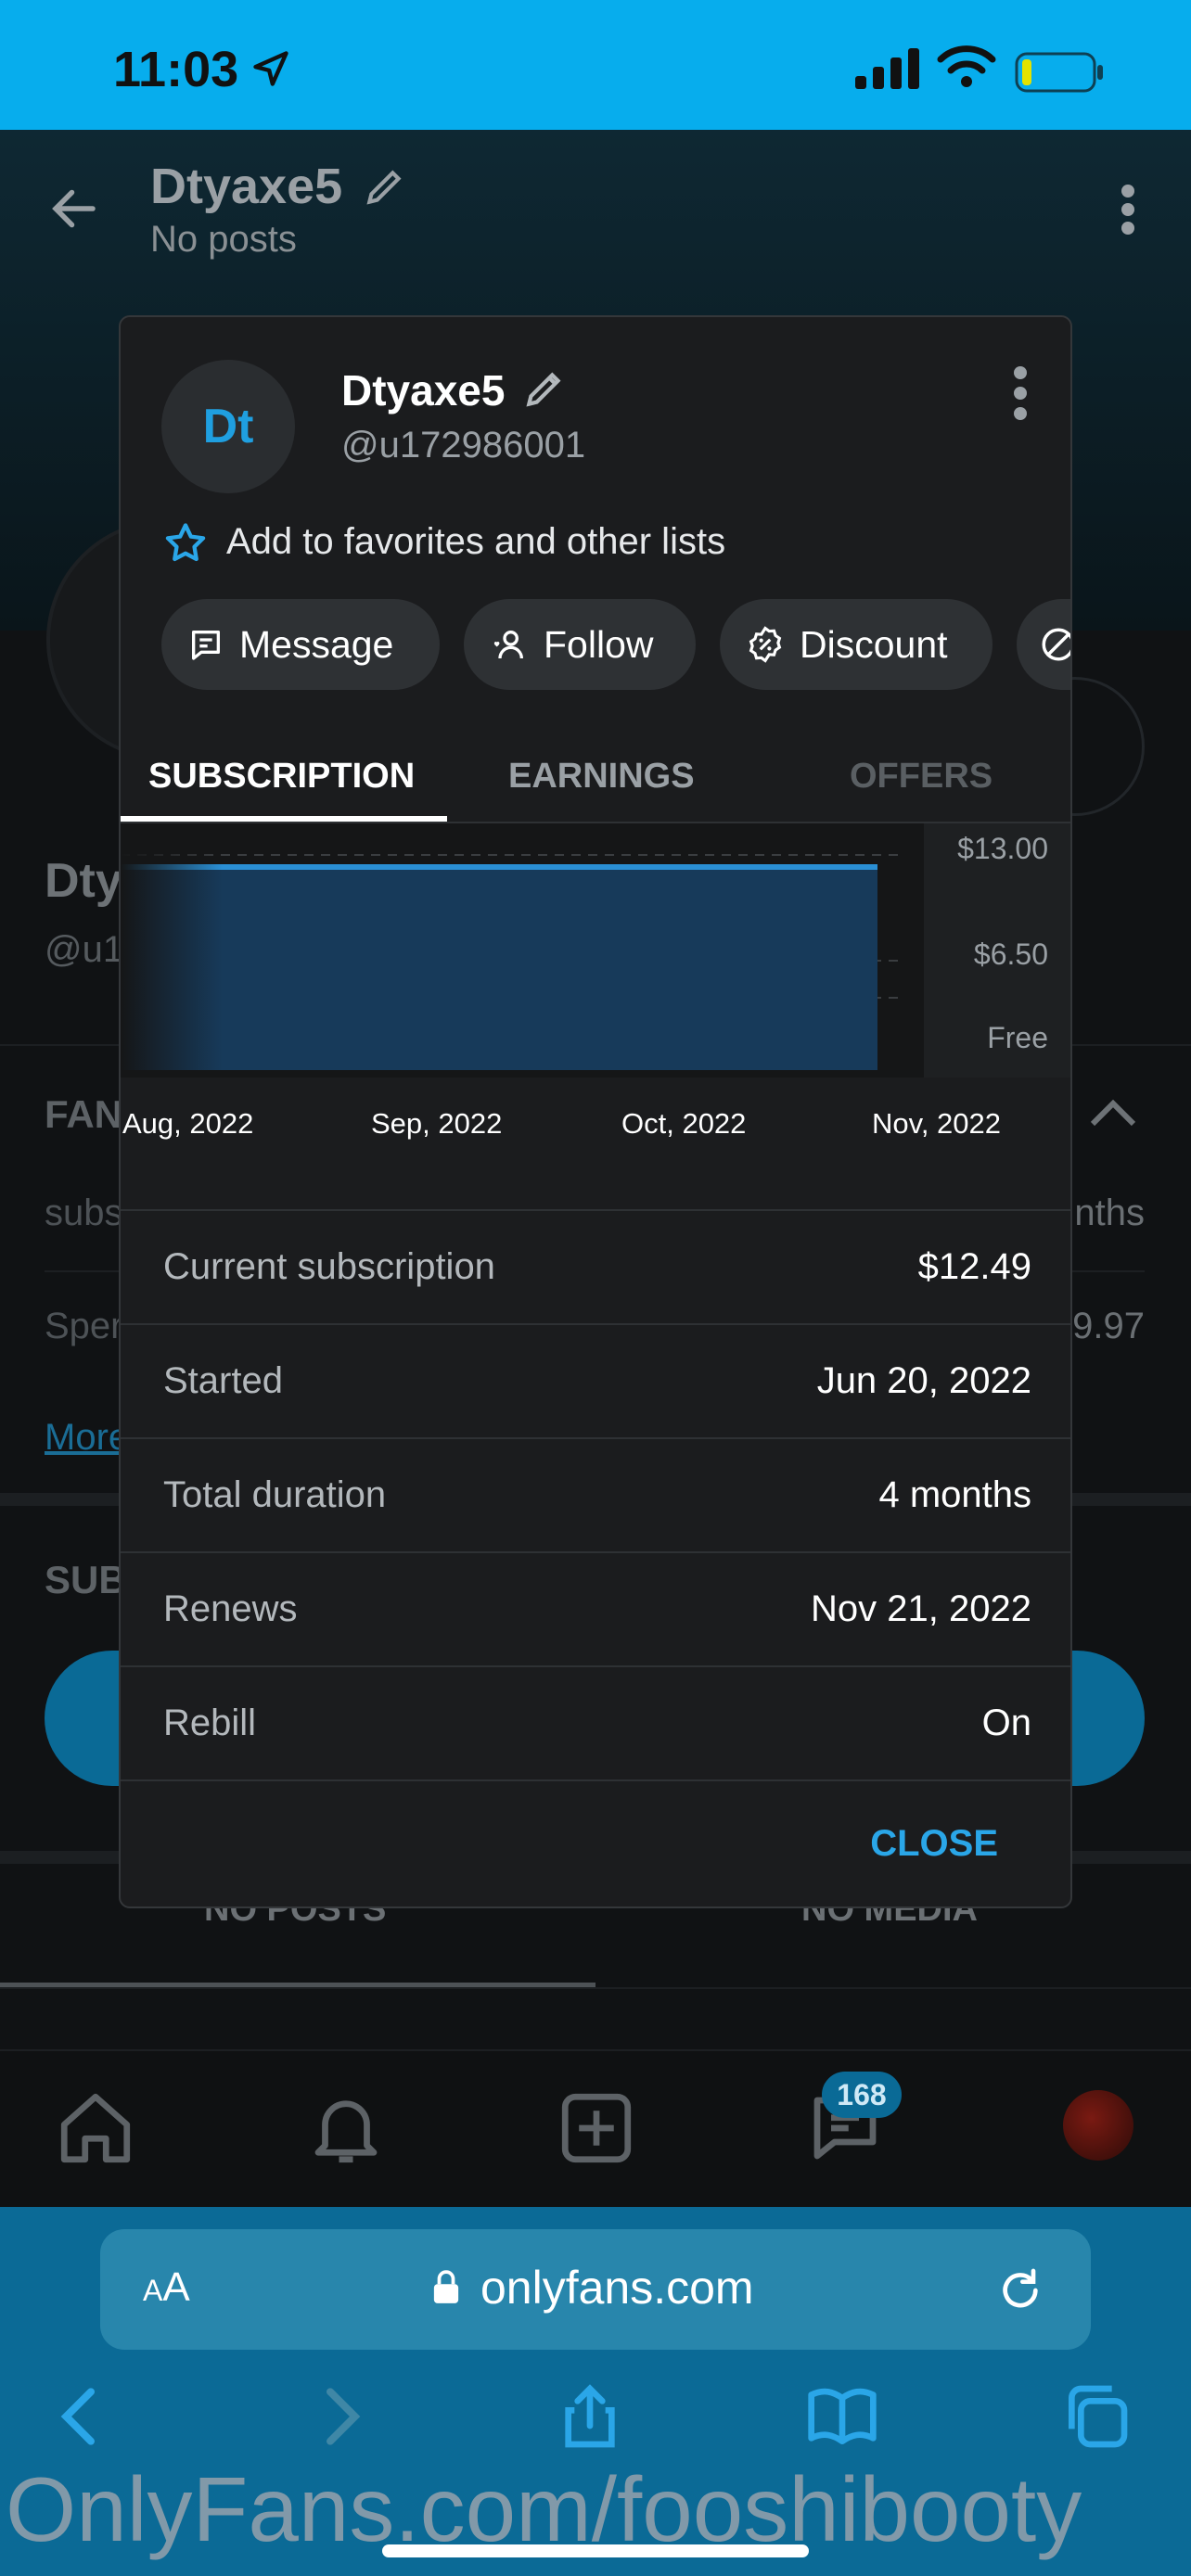 The width and height of the screenshot is (1191, 2576). Describe the element at coordinates (887, 68) in the screenshot. I see `cellular-signal-icon` at that location.